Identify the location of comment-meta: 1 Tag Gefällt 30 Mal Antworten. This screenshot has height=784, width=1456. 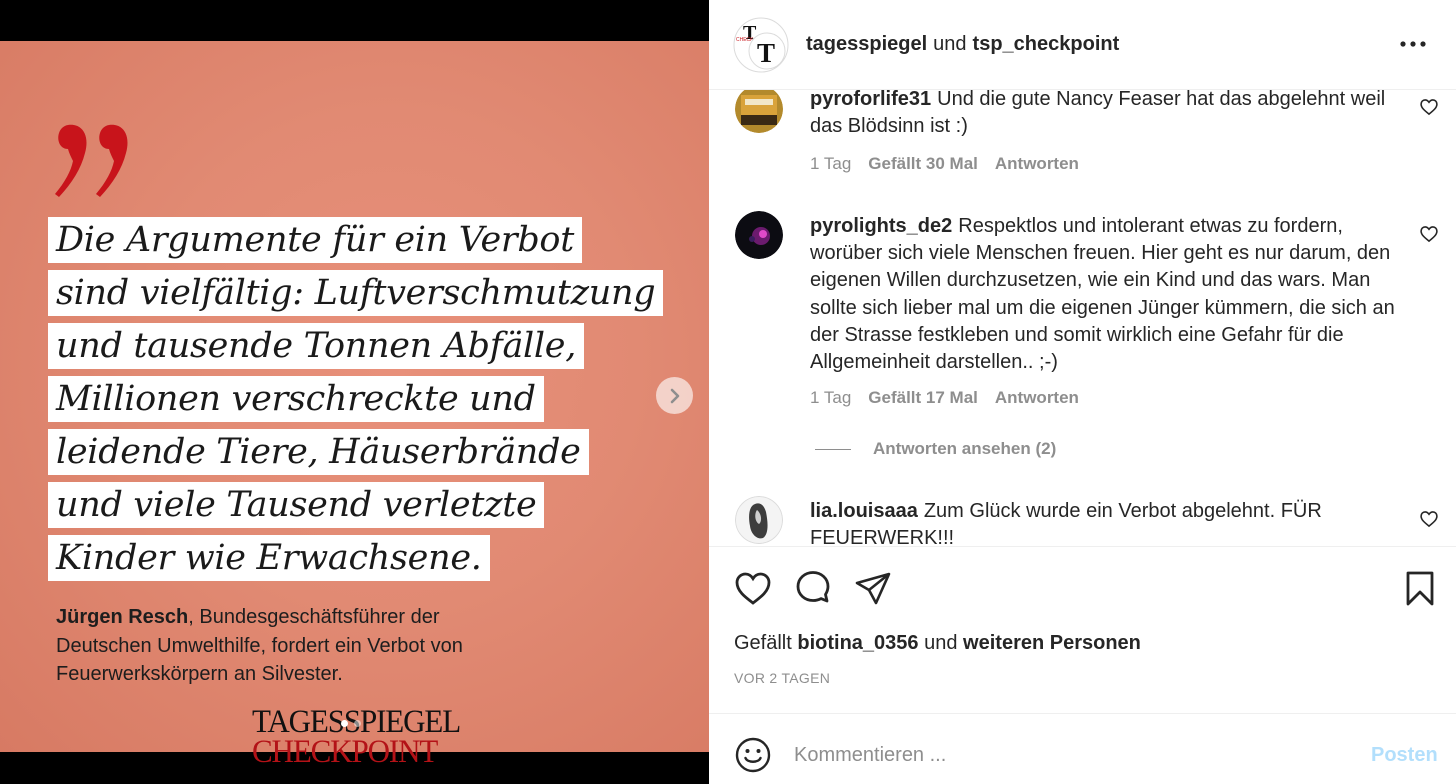
(944, 164).